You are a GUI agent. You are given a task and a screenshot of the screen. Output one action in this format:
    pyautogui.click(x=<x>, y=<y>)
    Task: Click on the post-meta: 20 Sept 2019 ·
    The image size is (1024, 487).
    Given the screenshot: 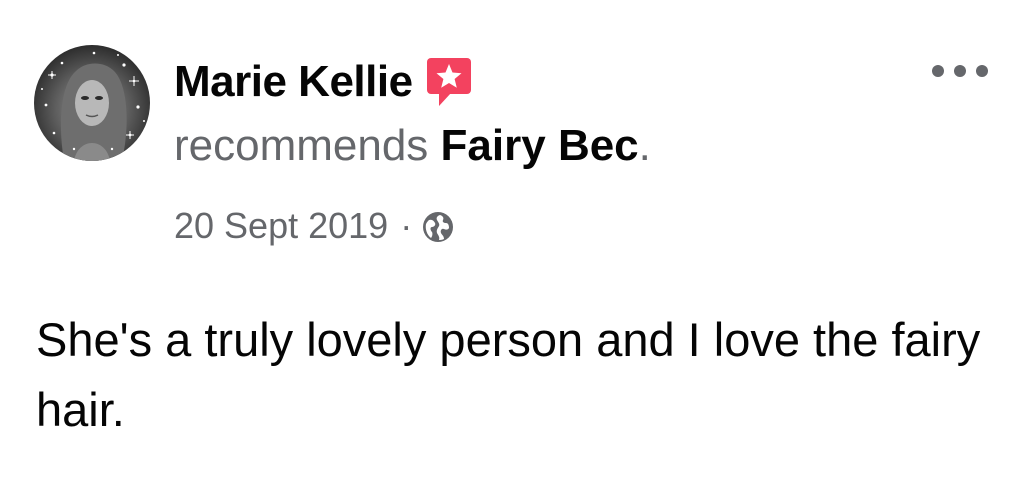 What is the action you would take?
    pyautogui.click(x=314, y=226)
    